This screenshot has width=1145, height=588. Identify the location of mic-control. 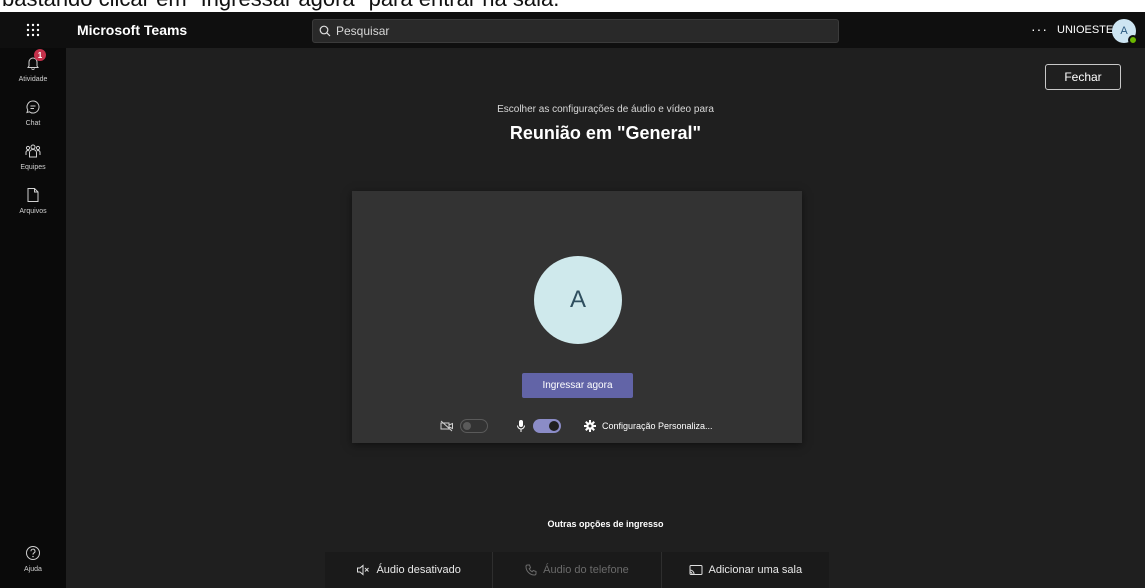
(538, 426).